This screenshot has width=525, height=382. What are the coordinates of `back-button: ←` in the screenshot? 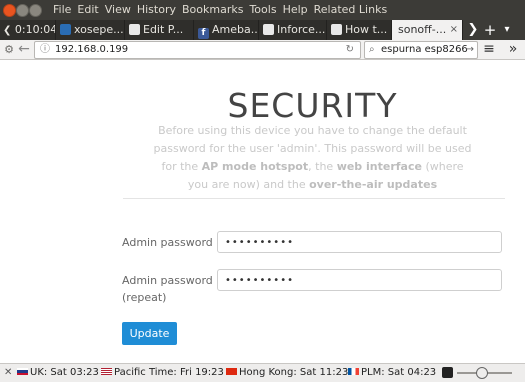 It's located at (24, 49).